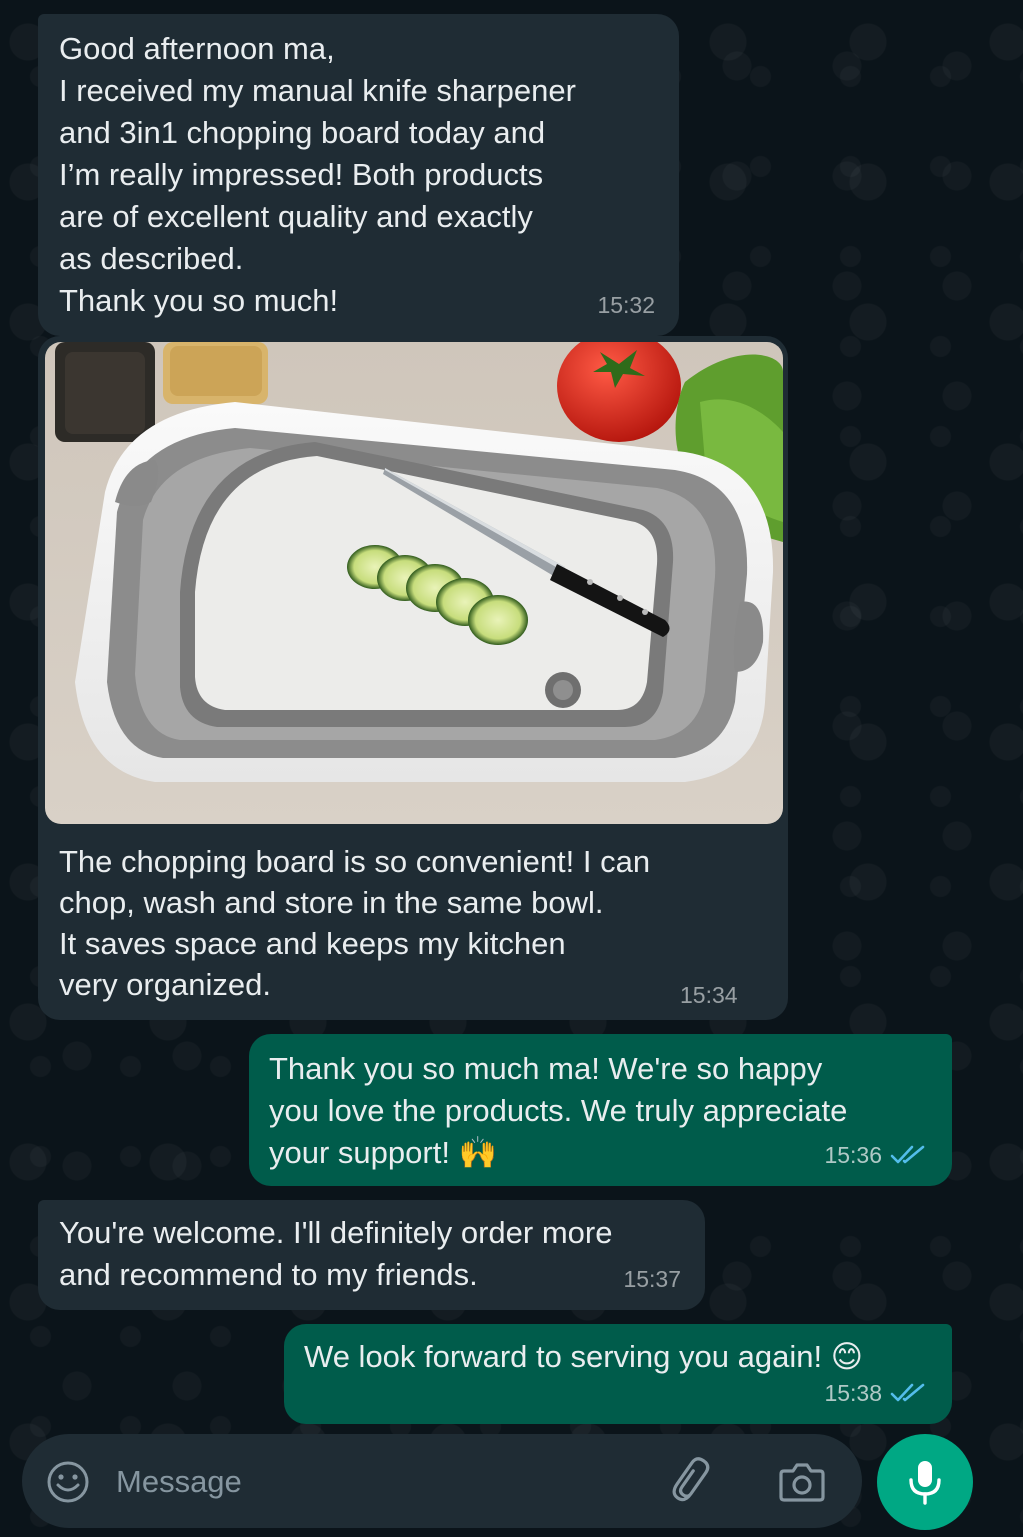 The image size is (1023, 1537). What do you see at coordinates (381, 1482) in the screenshot?
I see `message-input` at bounding box center [381, 1482].